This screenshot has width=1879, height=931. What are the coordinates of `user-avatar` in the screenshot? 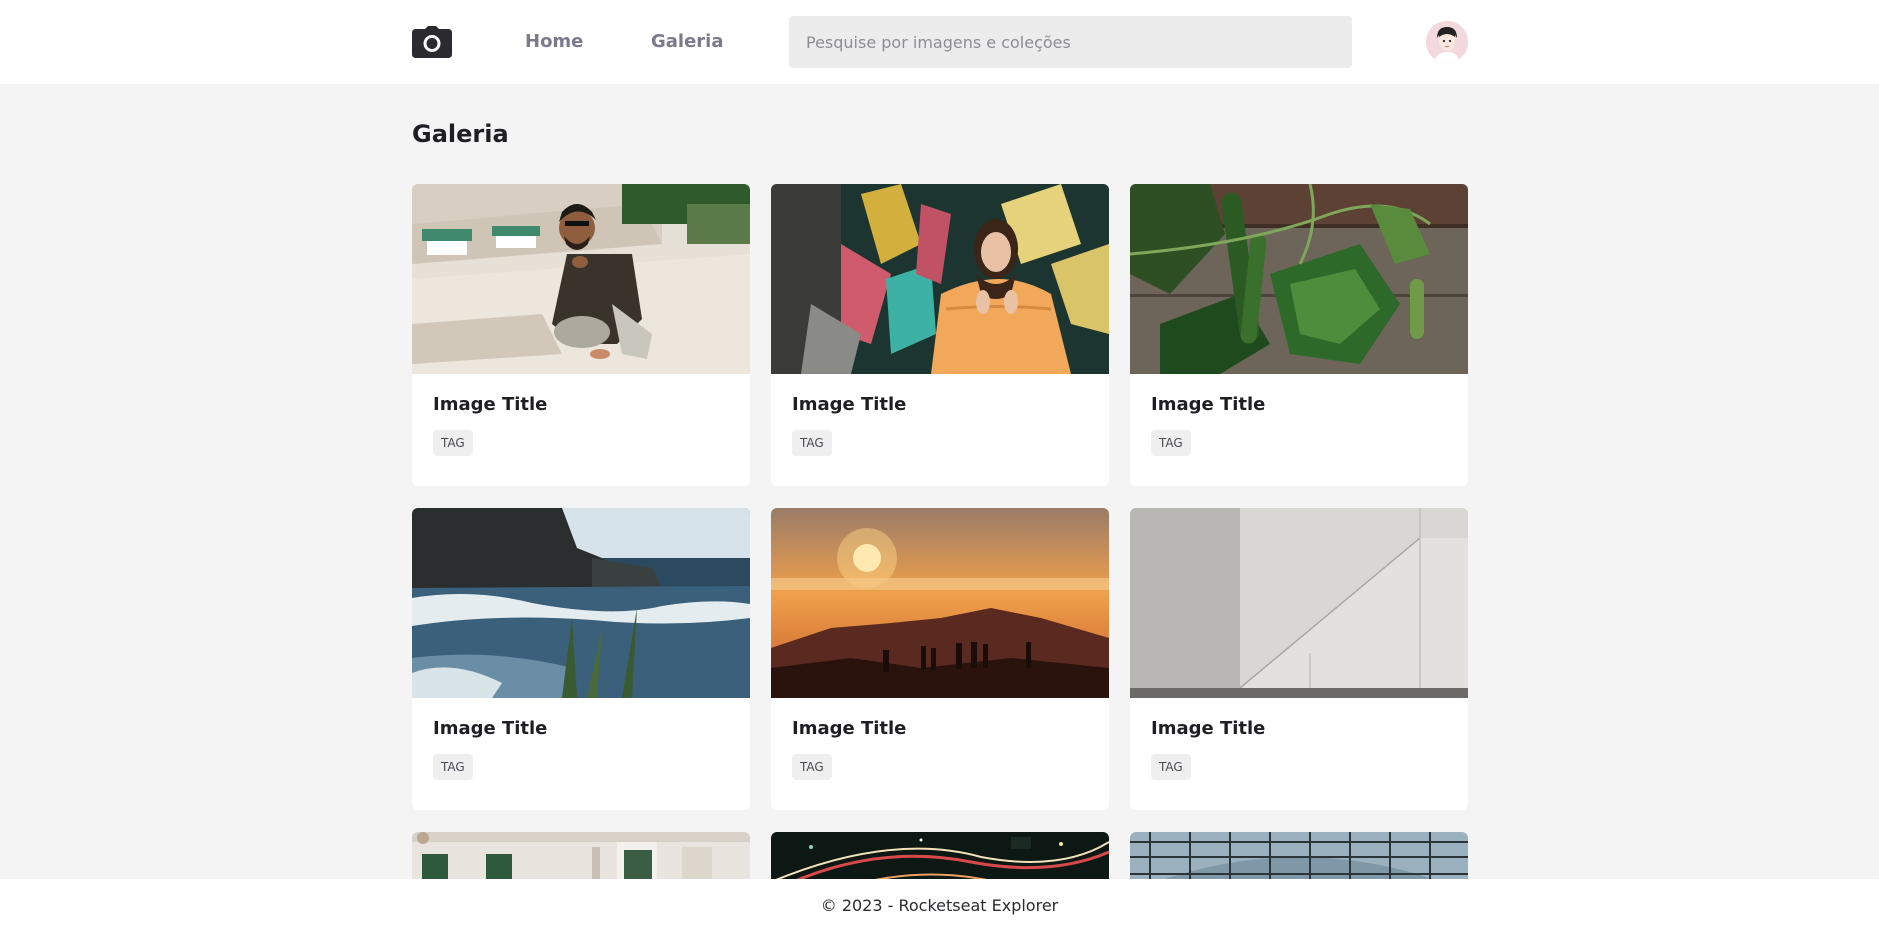 It's located at (1447, 42).